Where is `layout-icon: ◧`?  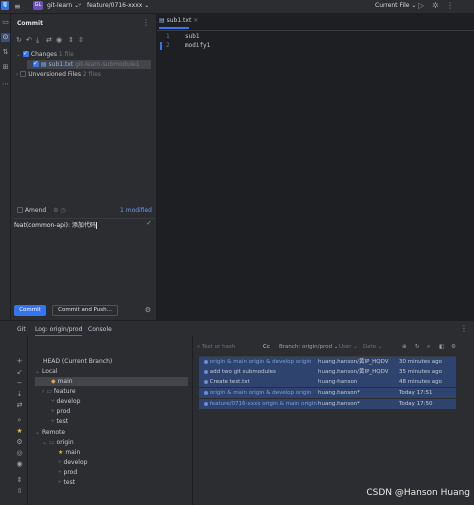
layout-icon: ◧ is located at coordinates (441, 347).